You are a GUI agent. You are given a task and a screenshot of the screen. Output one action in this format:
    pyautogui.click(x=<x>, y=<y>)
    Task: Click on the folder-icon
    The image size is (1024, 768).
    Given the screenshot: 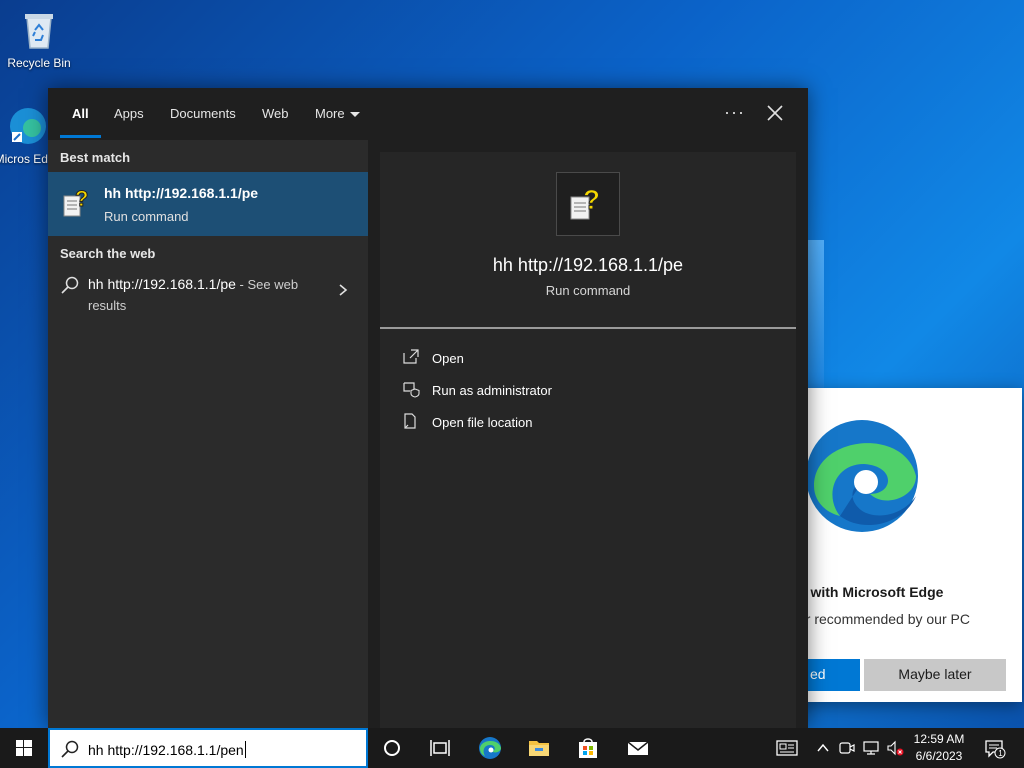 What is the action you would take?
    pyautogui.click(x=539, y=748)
    